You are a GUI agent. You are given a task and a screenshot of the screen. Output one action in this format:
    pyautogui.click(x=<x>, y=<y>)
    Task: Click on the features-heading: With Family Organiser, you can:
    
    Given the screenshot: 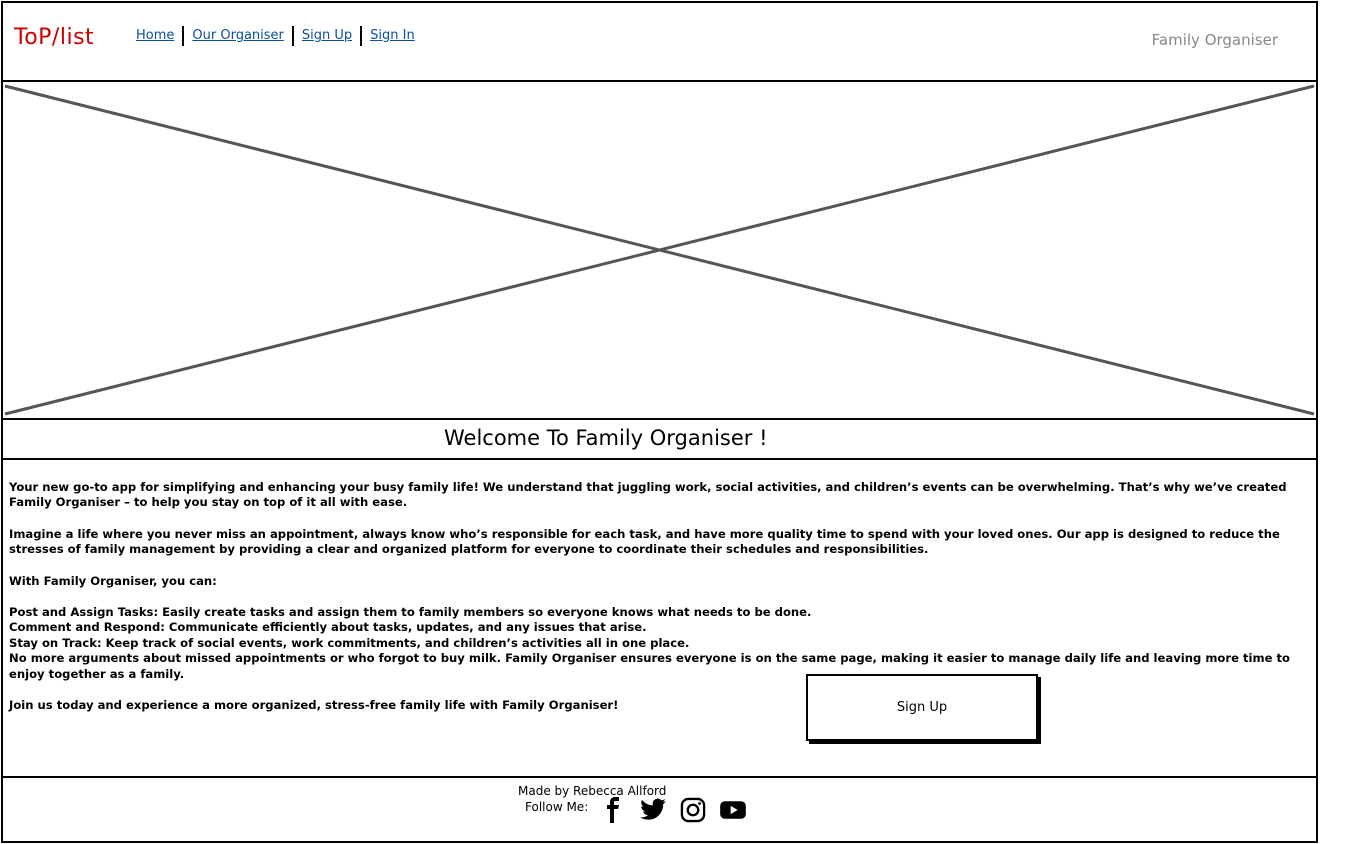 What is the action you would take?
    pyautogui.click(x=113, y=580)
    